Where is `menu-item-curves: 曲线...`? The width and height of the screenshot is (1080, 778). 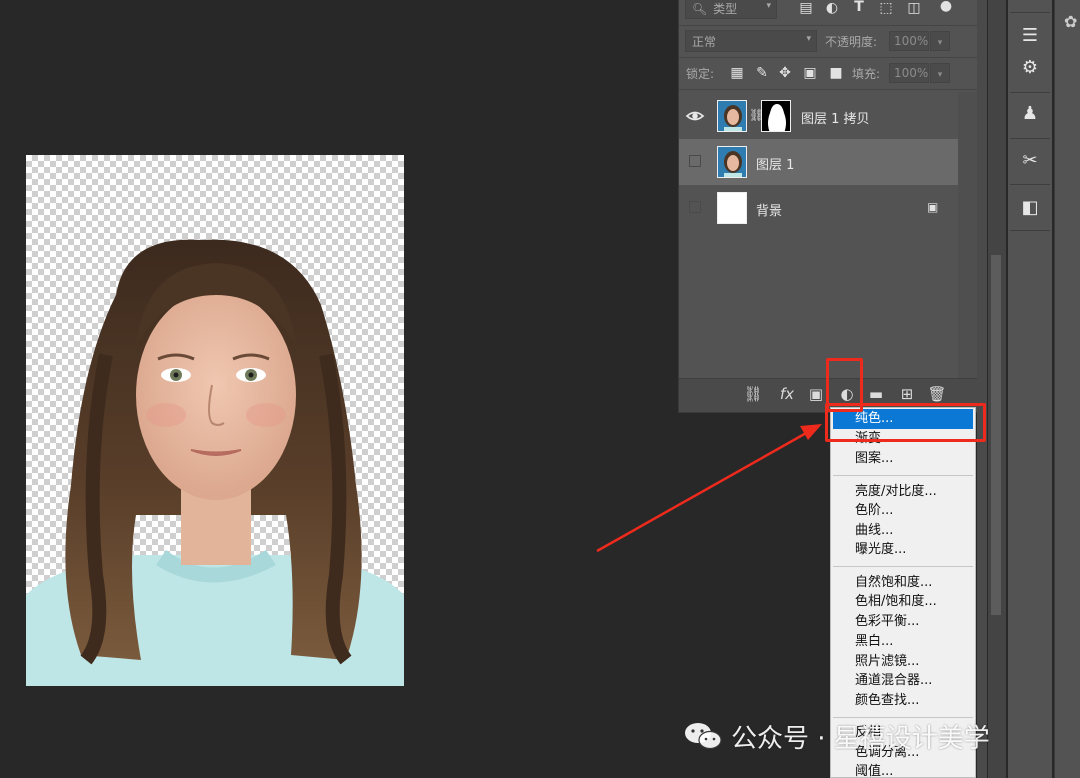 menu-item-curves: 曲线... is located at coordinates (903, 531).